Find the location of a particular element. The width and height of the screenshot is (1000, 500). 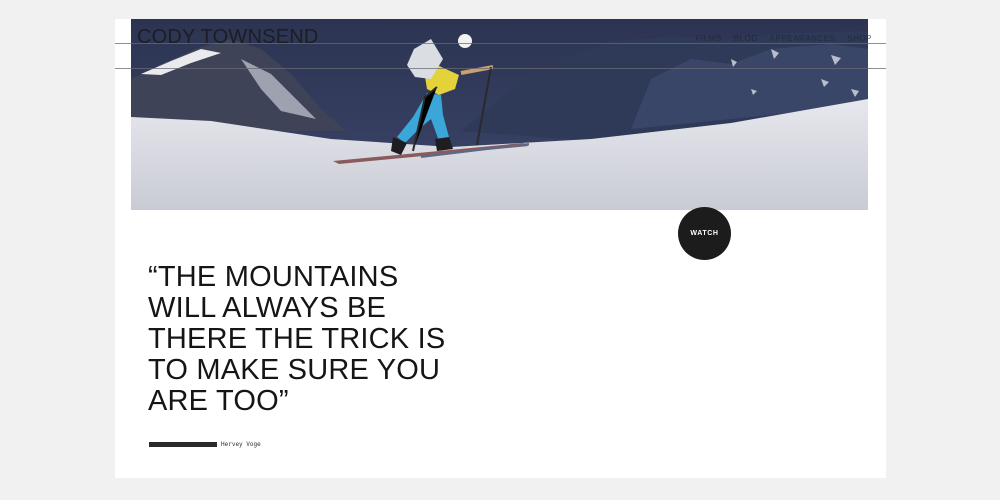

nav-item-shop: Shop is located at coordinates (859, 38).